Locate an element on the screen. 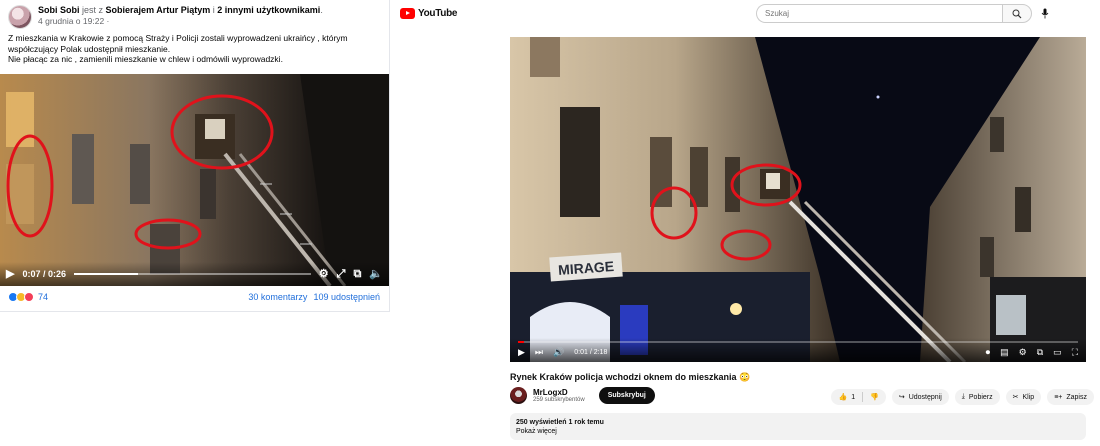  next-icon: ⏭ is located at coordinates (539, 352).